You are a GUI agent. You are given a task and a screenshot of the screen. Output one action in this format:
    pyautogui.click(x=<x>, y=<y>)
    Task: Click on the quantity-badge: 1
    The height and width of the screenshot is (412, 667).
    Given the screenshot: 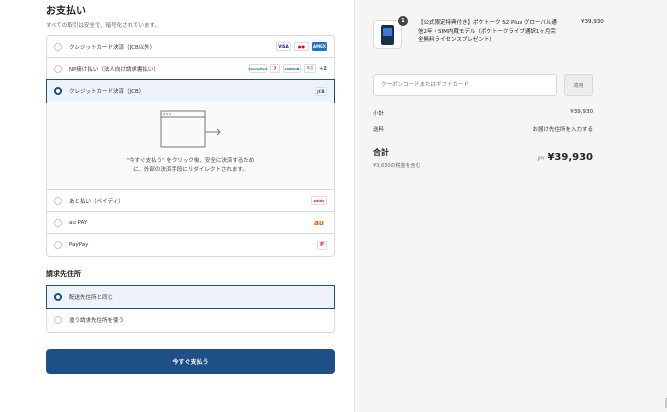 What is the action you would take?
    pyautogui.click(x=403, y=21)
    